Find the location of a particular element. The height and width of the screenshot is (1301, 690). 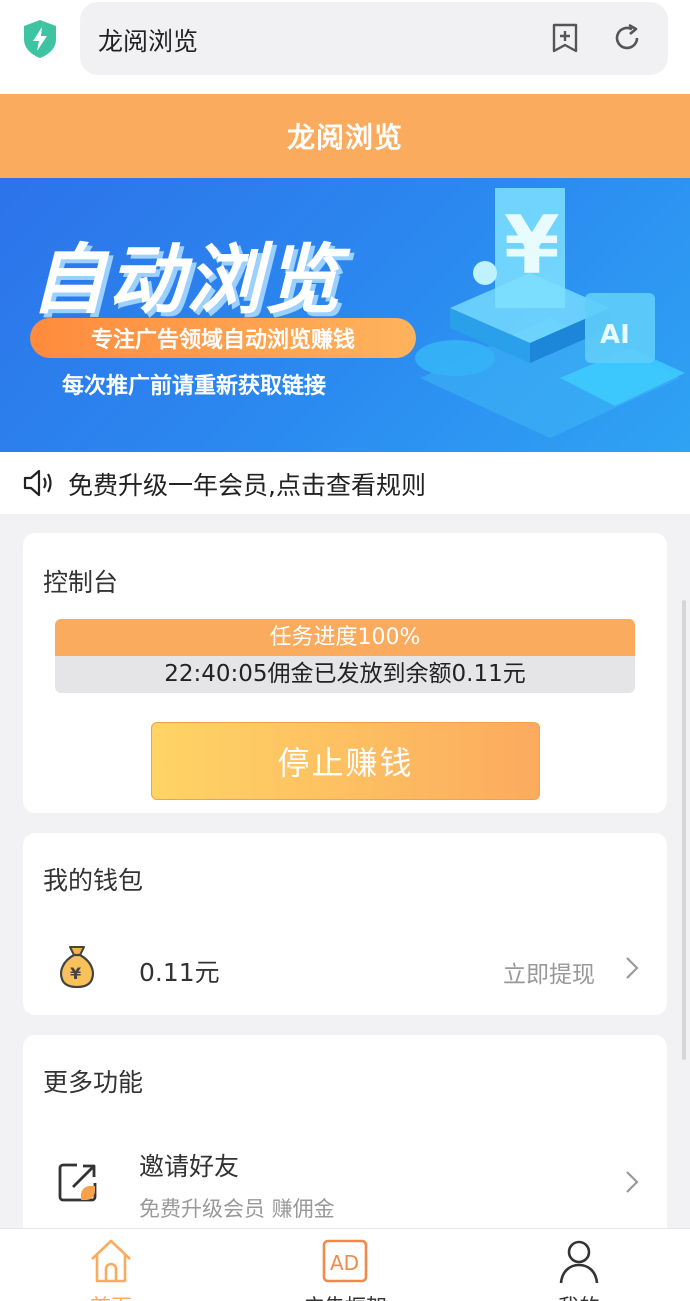

ad-icon: AD is located at coordinates (345, 1261).